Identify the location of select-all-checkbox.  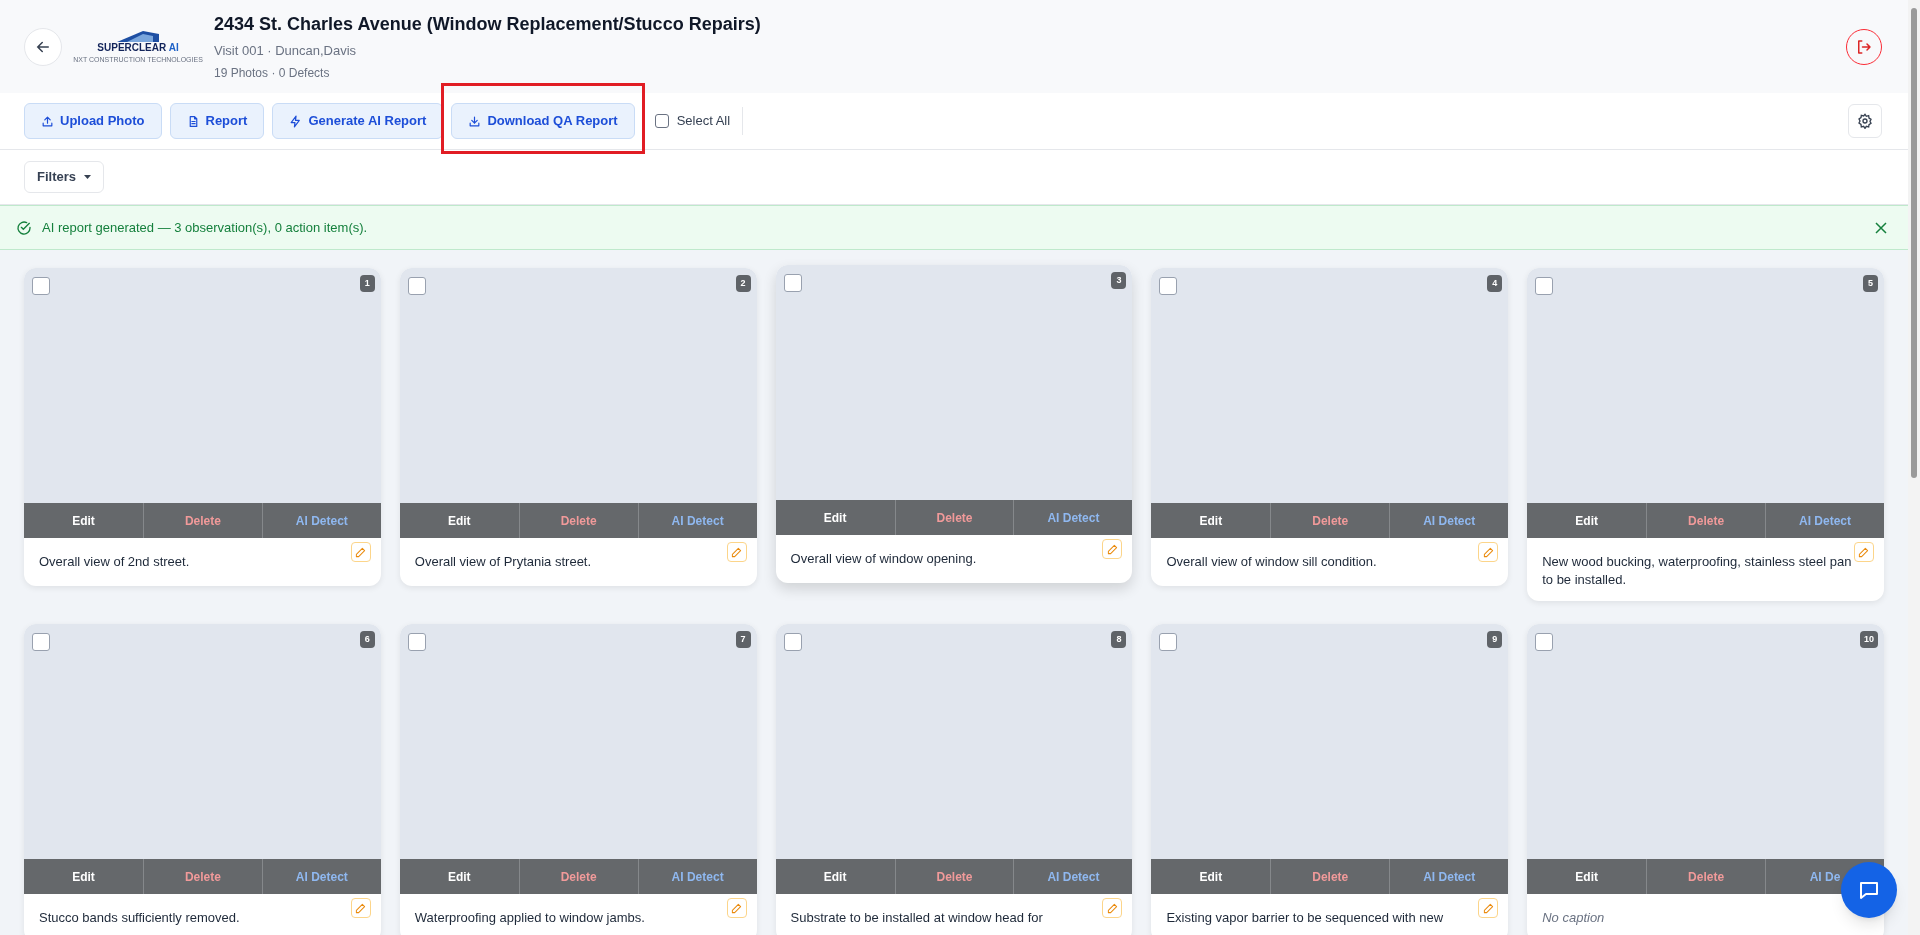
(661, 121).